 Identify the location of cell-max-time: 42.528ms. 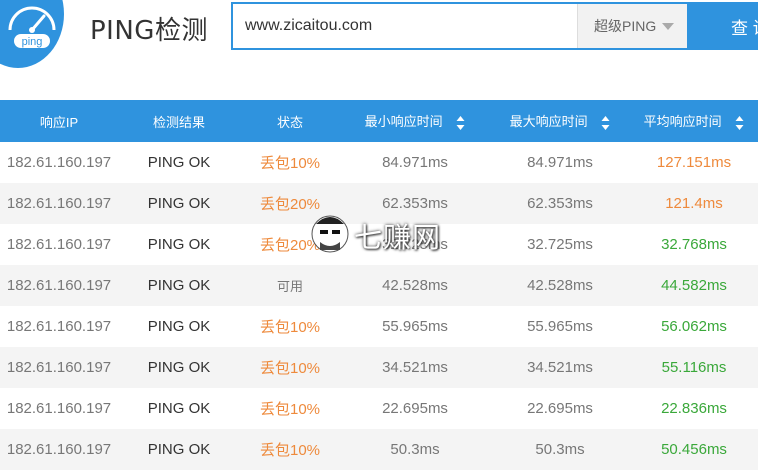
(560, 285).